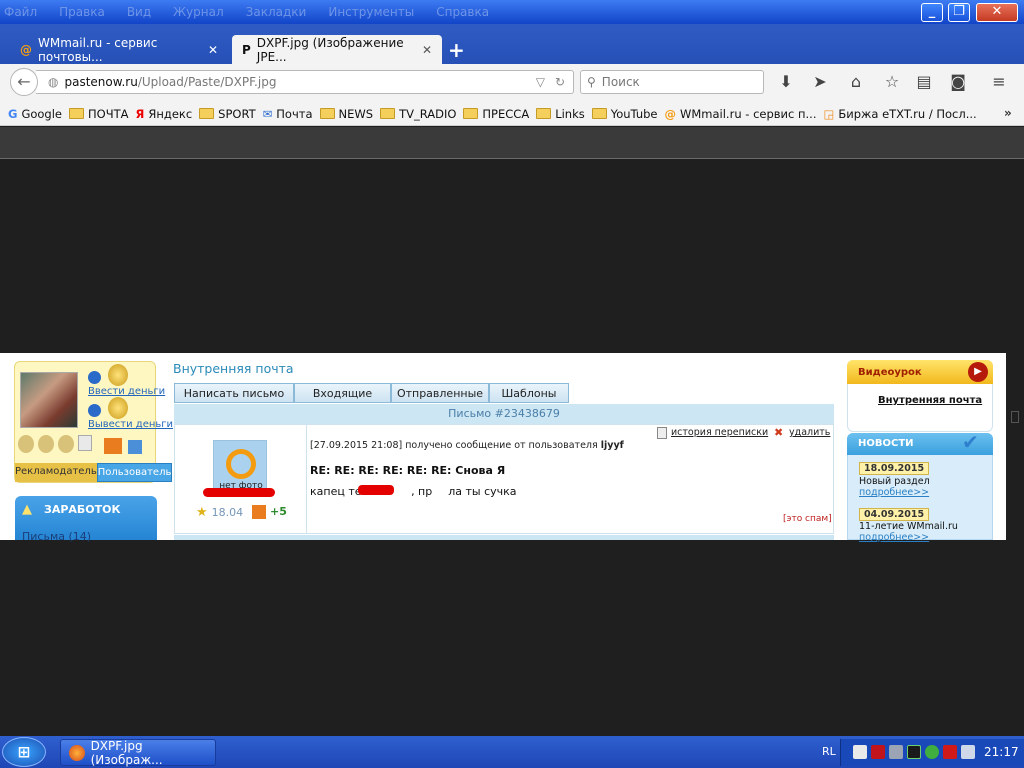  Describe the element at coordinates (56, 472) in the screenshot. I see `role-advertiser-tab: Рекламодатель` at that location.